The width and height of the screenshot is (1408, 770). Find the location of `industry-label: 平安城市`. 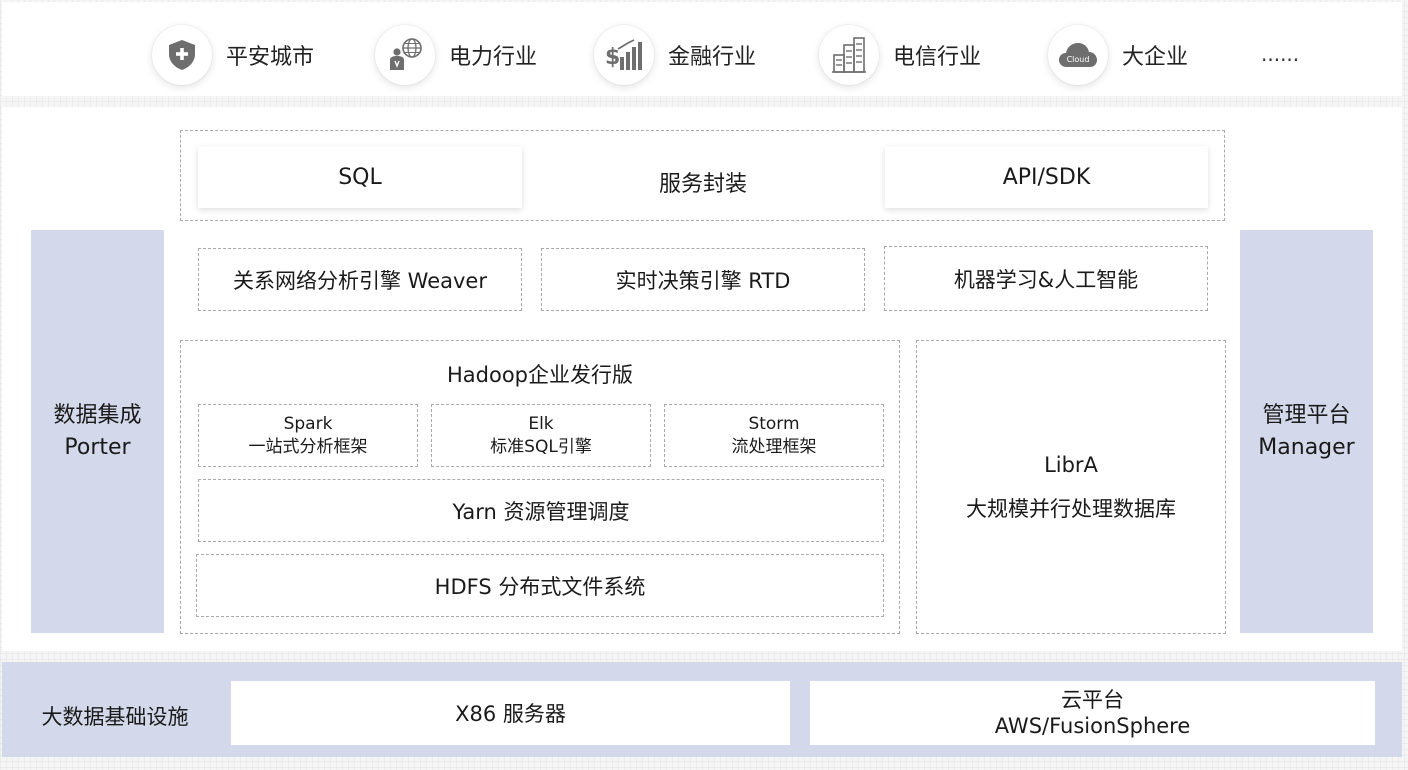

industry-label: 平安城市 is located at coordinates (270, 57).